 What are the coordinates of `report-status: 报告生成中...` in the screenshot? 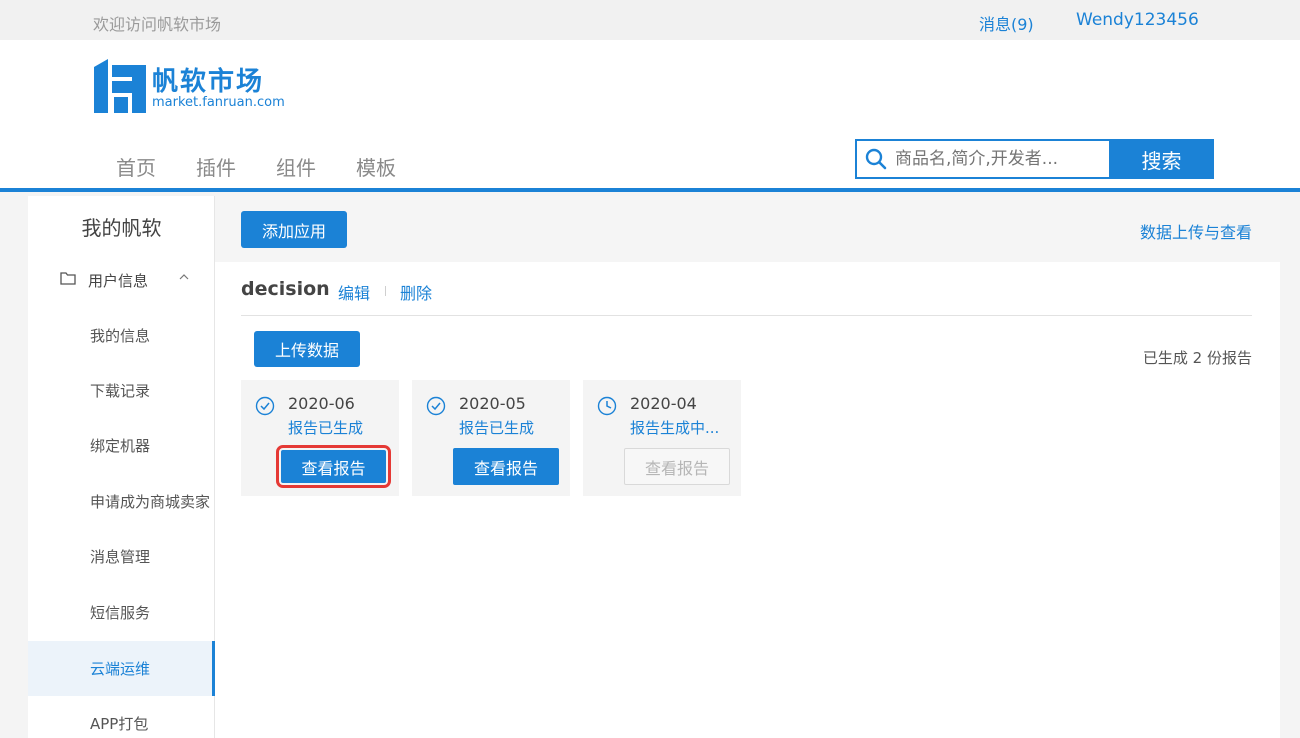 It's located at (675, 428).